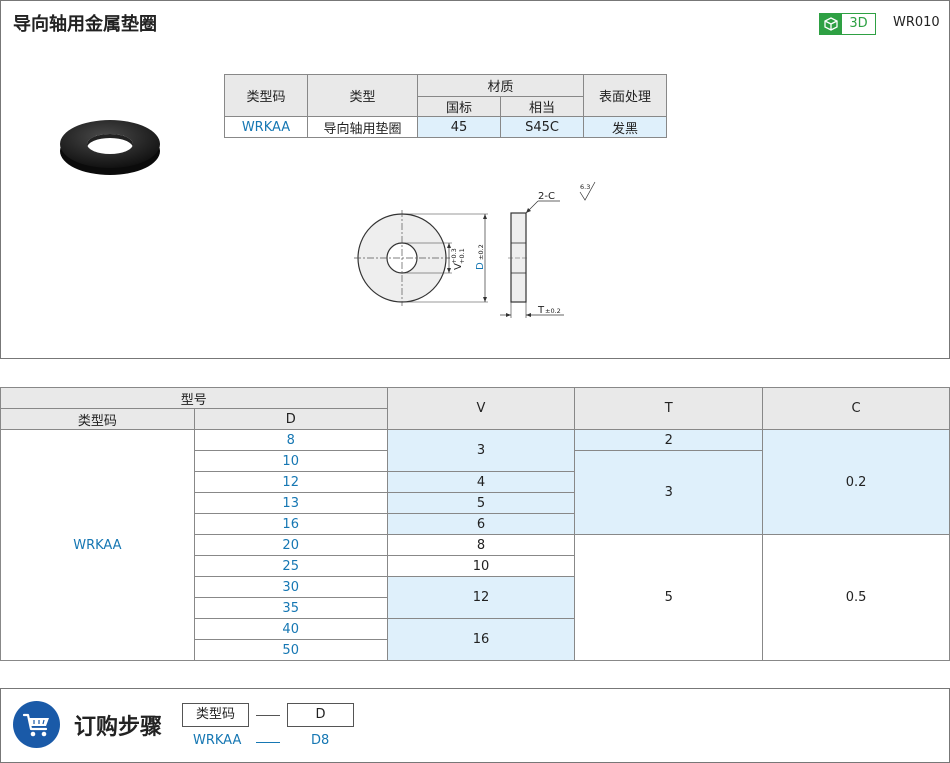 Image resolution: width=950 pixels, height=763 pixels. What do you see at coordinates (290, 608) in the screenshot?
I see `d-value: 35` at bounding box center [290, 608].